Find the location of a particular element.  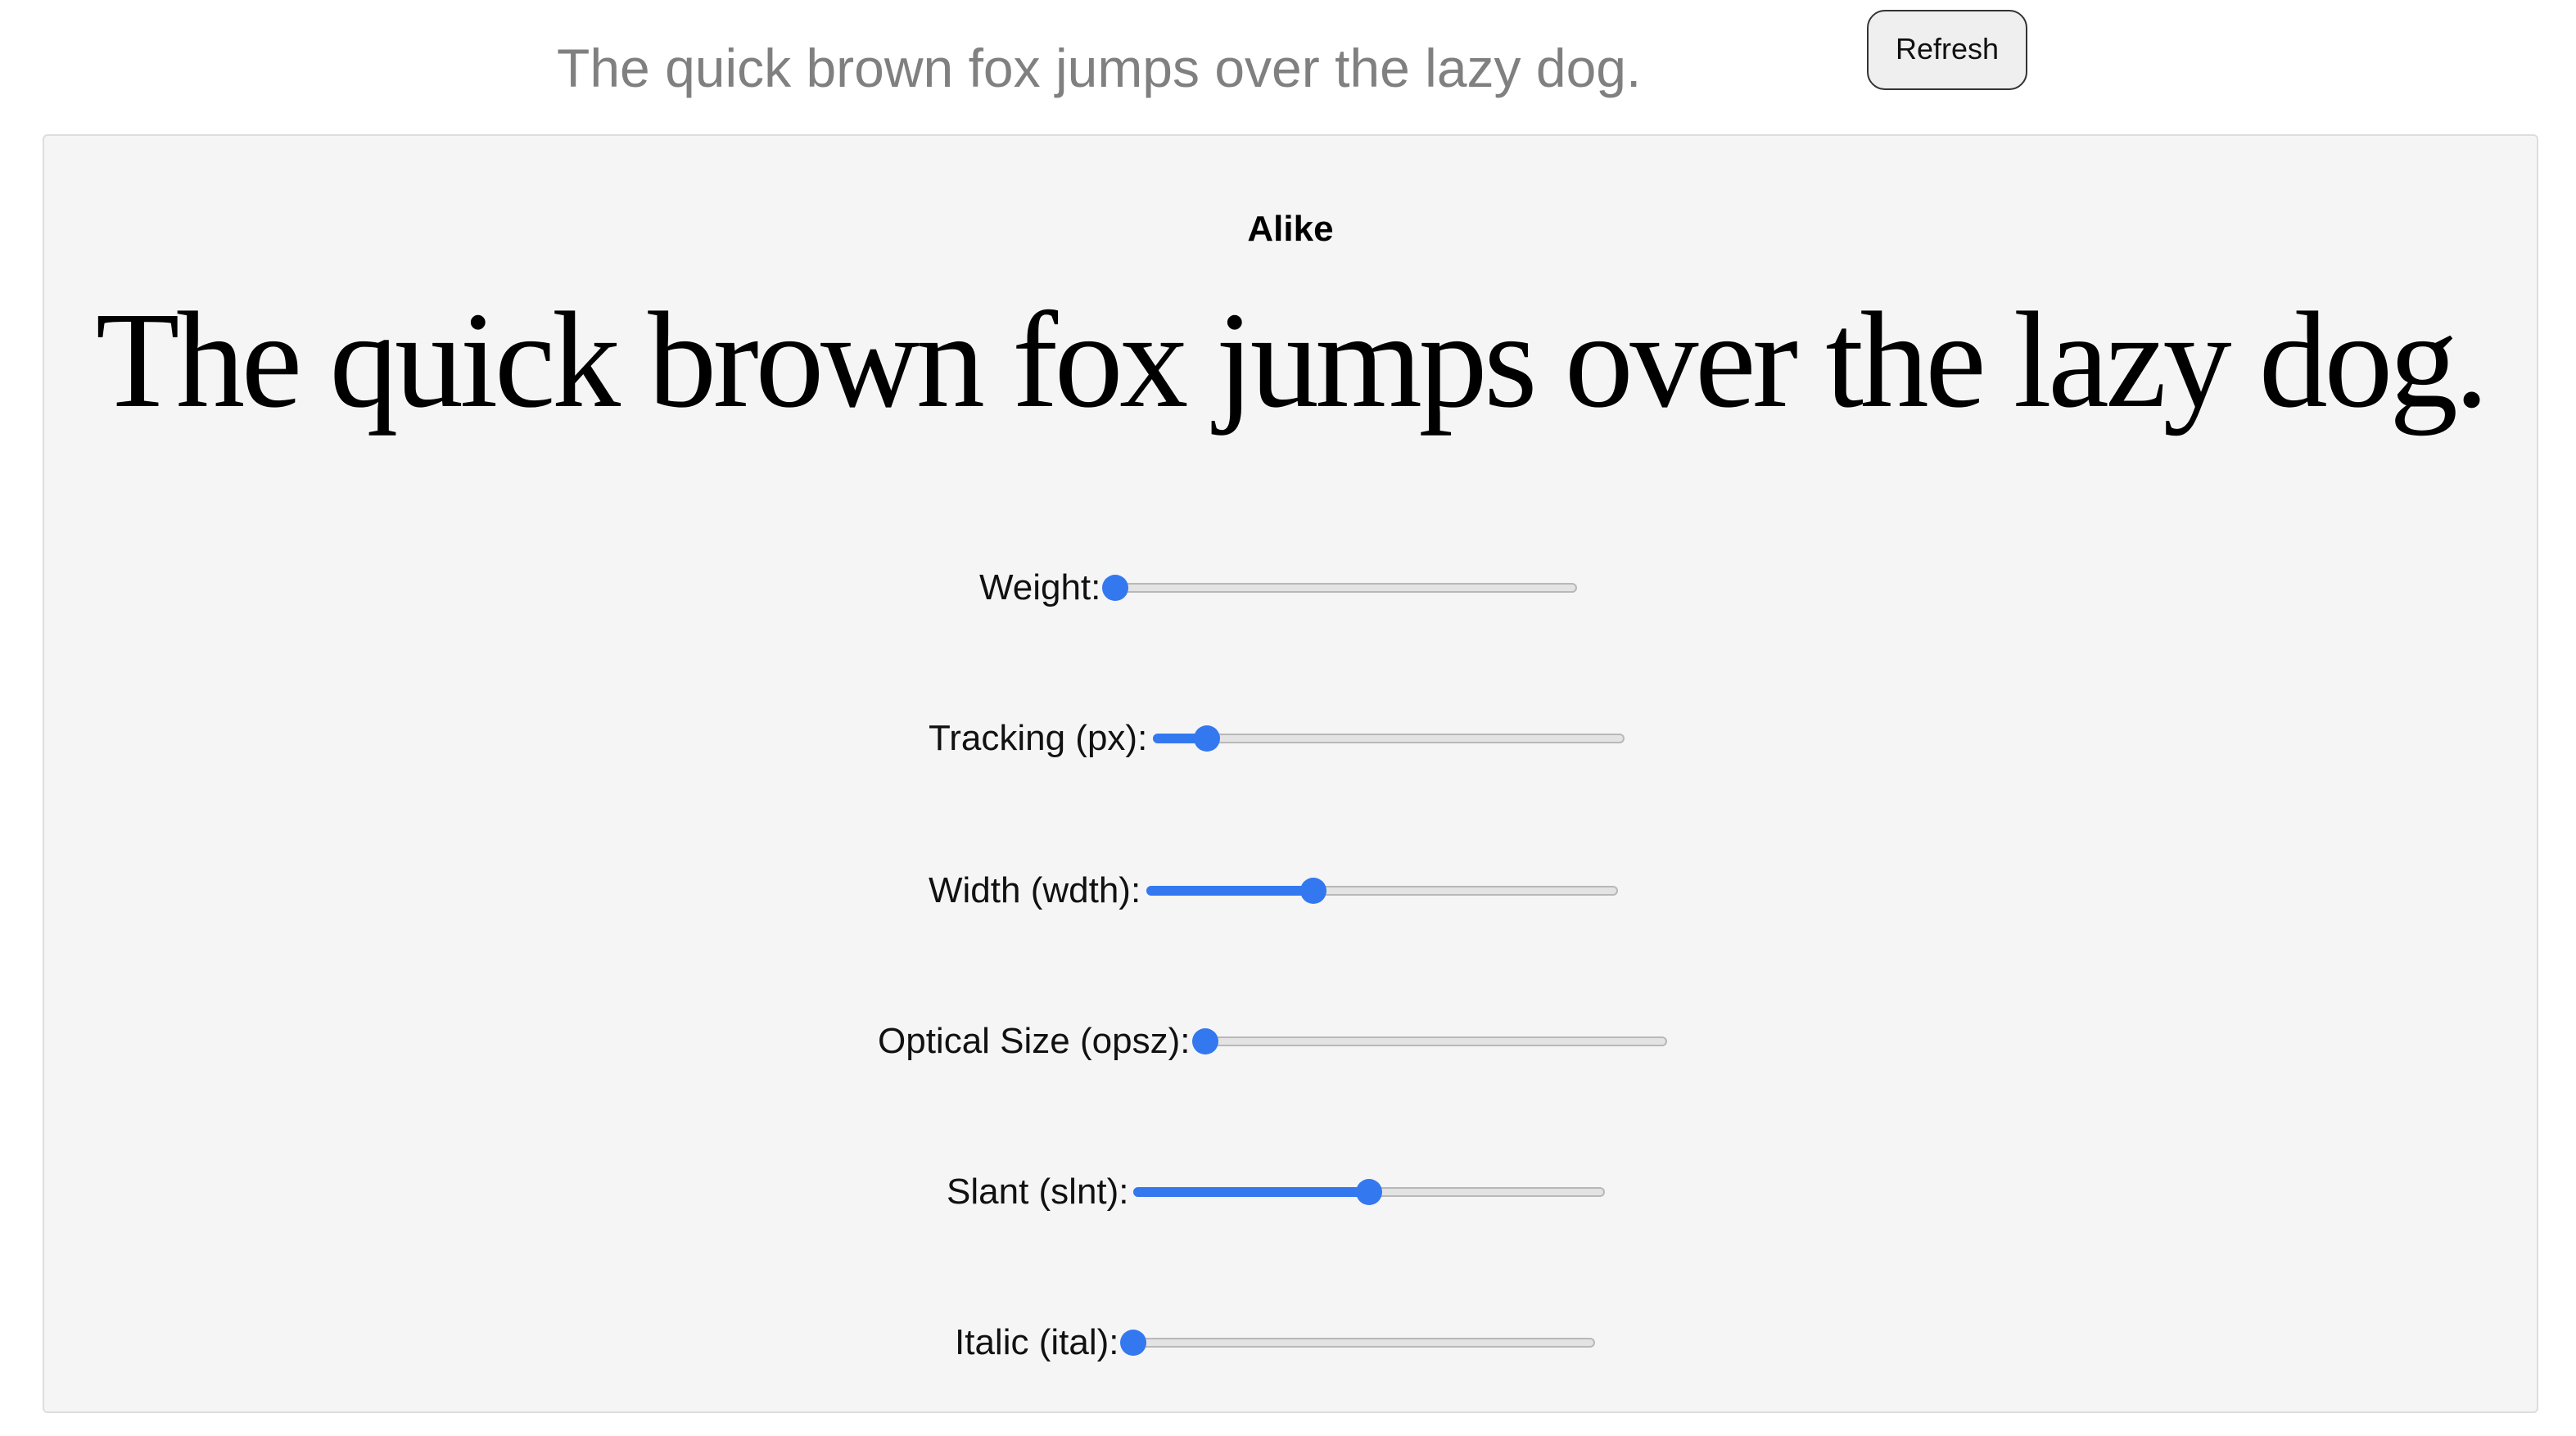

font-name-title: Alike is located at coordinates (1290, 228).